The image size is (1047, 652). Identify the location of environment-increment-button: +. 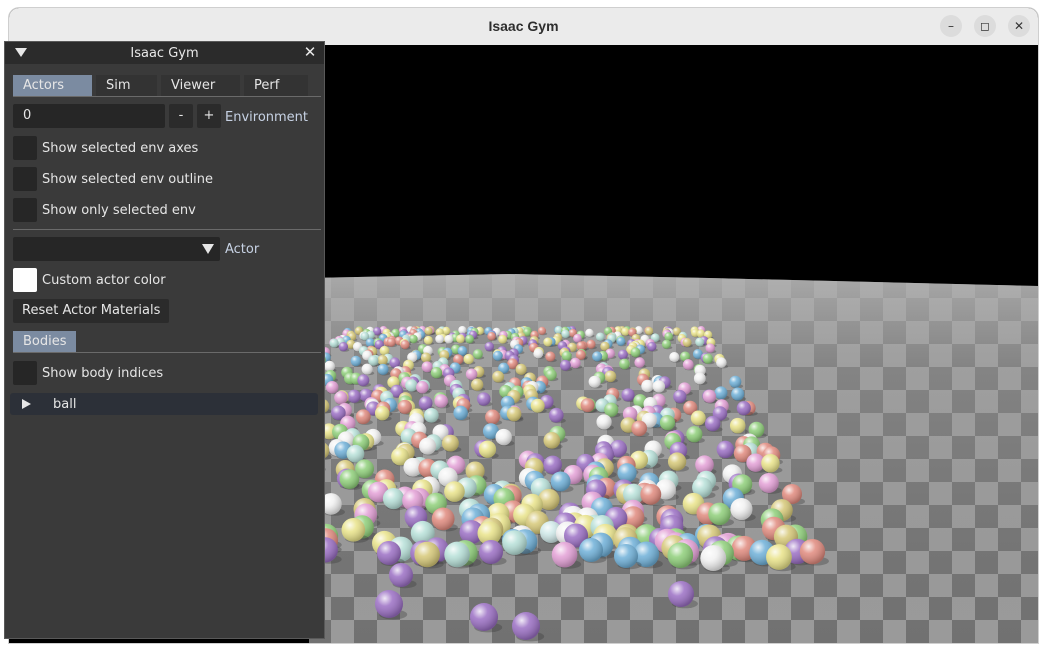
(209, 116).